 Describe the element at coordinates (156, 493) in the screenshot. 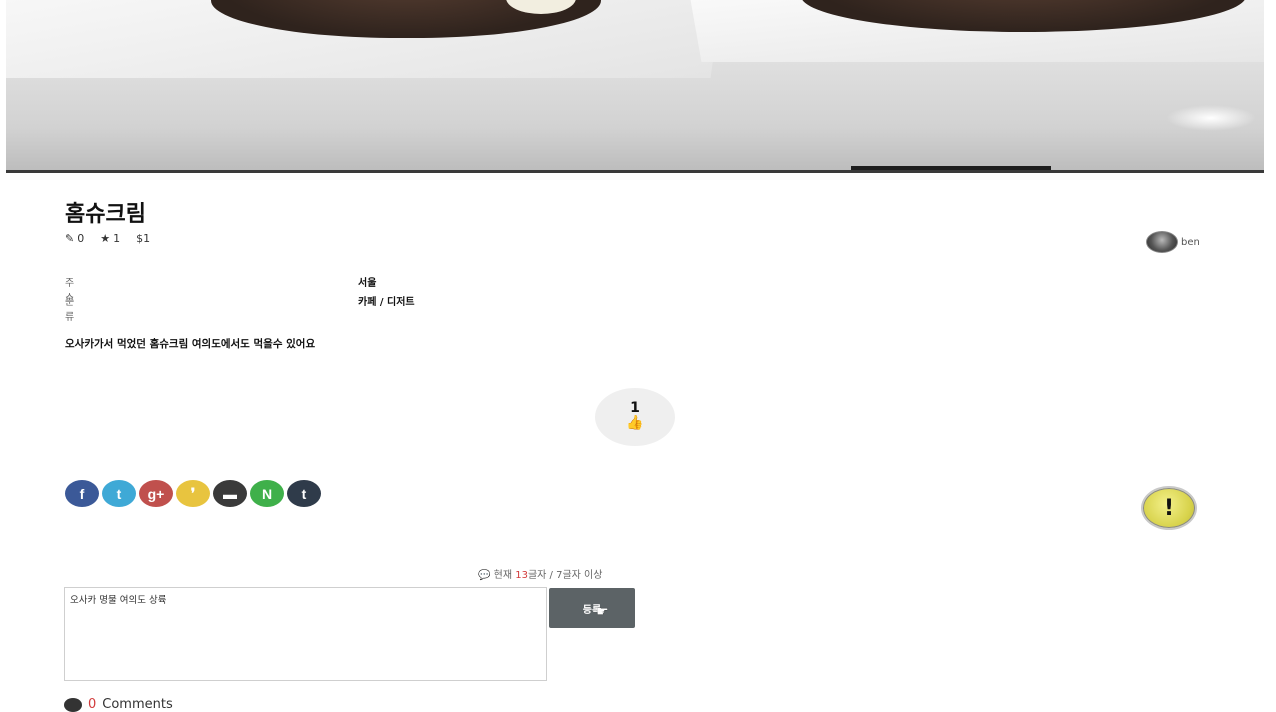

I see `google-plus-share-icon: g+` at that location.